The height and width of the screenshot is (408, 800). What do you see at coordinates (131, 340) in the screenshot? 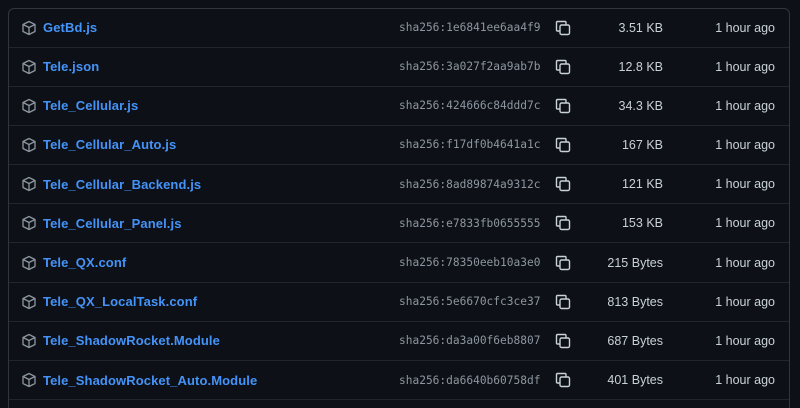
I see `file-name-link: Tele_ShadowRocket.Module` at bounding box center [131, 340].